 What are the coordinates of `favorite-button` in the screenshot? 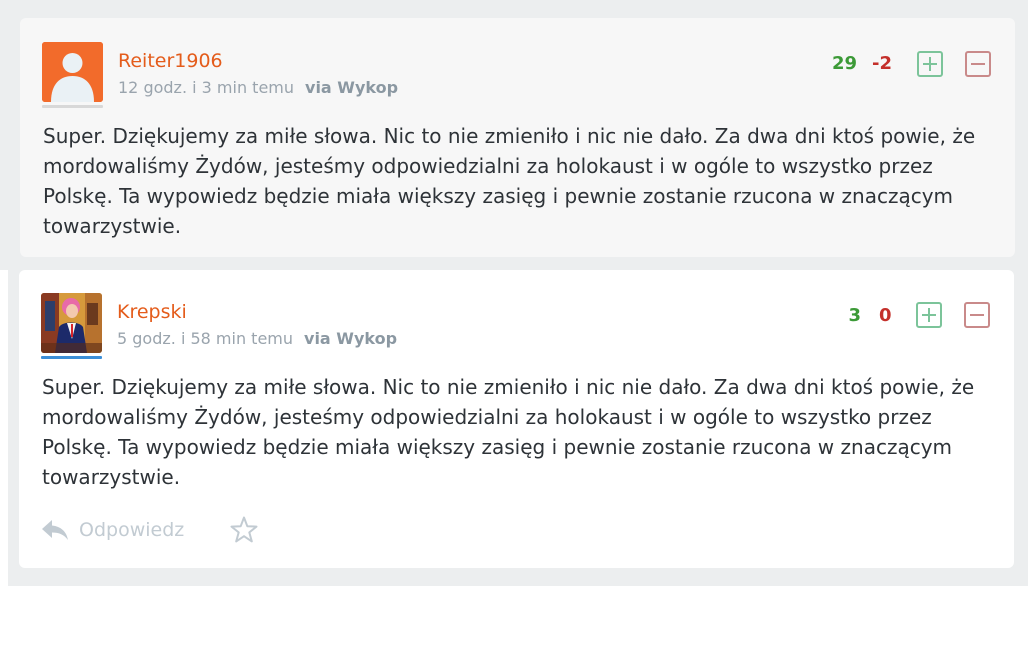 It's located at (244, 532).